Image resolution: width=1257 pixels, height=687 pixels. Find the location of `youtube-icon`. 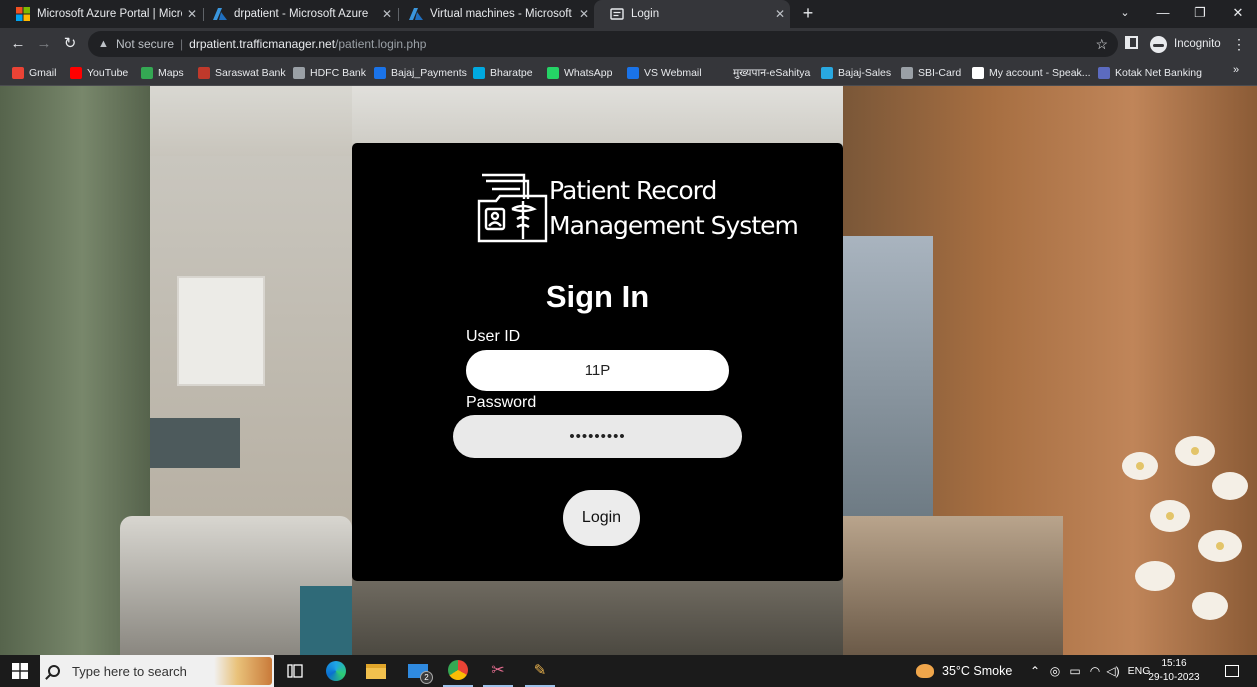

youtube-icon is located at coordinates (76, 73).